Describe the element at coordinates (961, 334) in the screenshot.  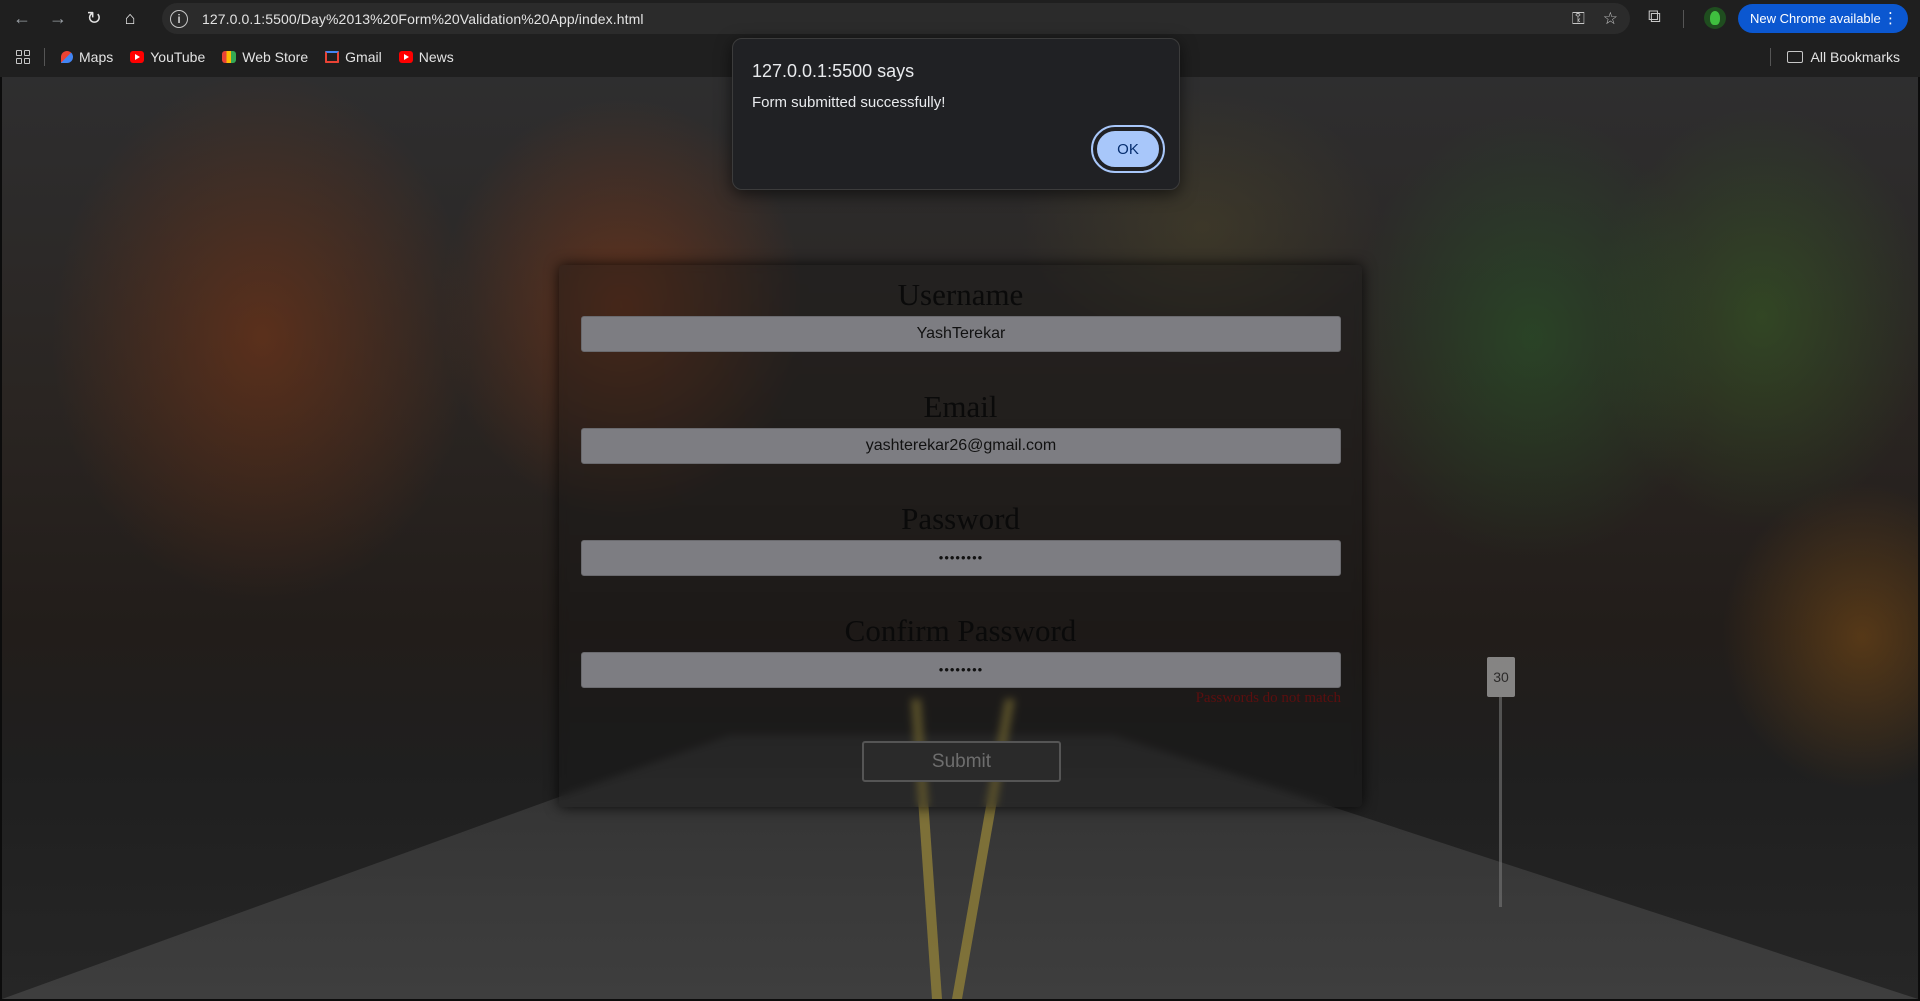
I see `username-input: YashTerekar` at that location.